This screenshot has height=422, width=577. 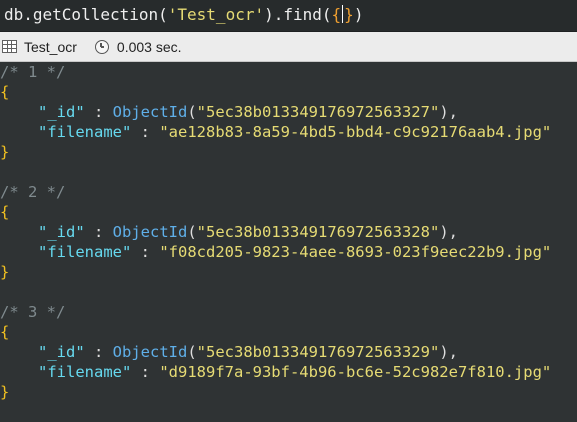 I want to click on id-value: "5ec38b013349176972563328", so click(x=318, y=232).